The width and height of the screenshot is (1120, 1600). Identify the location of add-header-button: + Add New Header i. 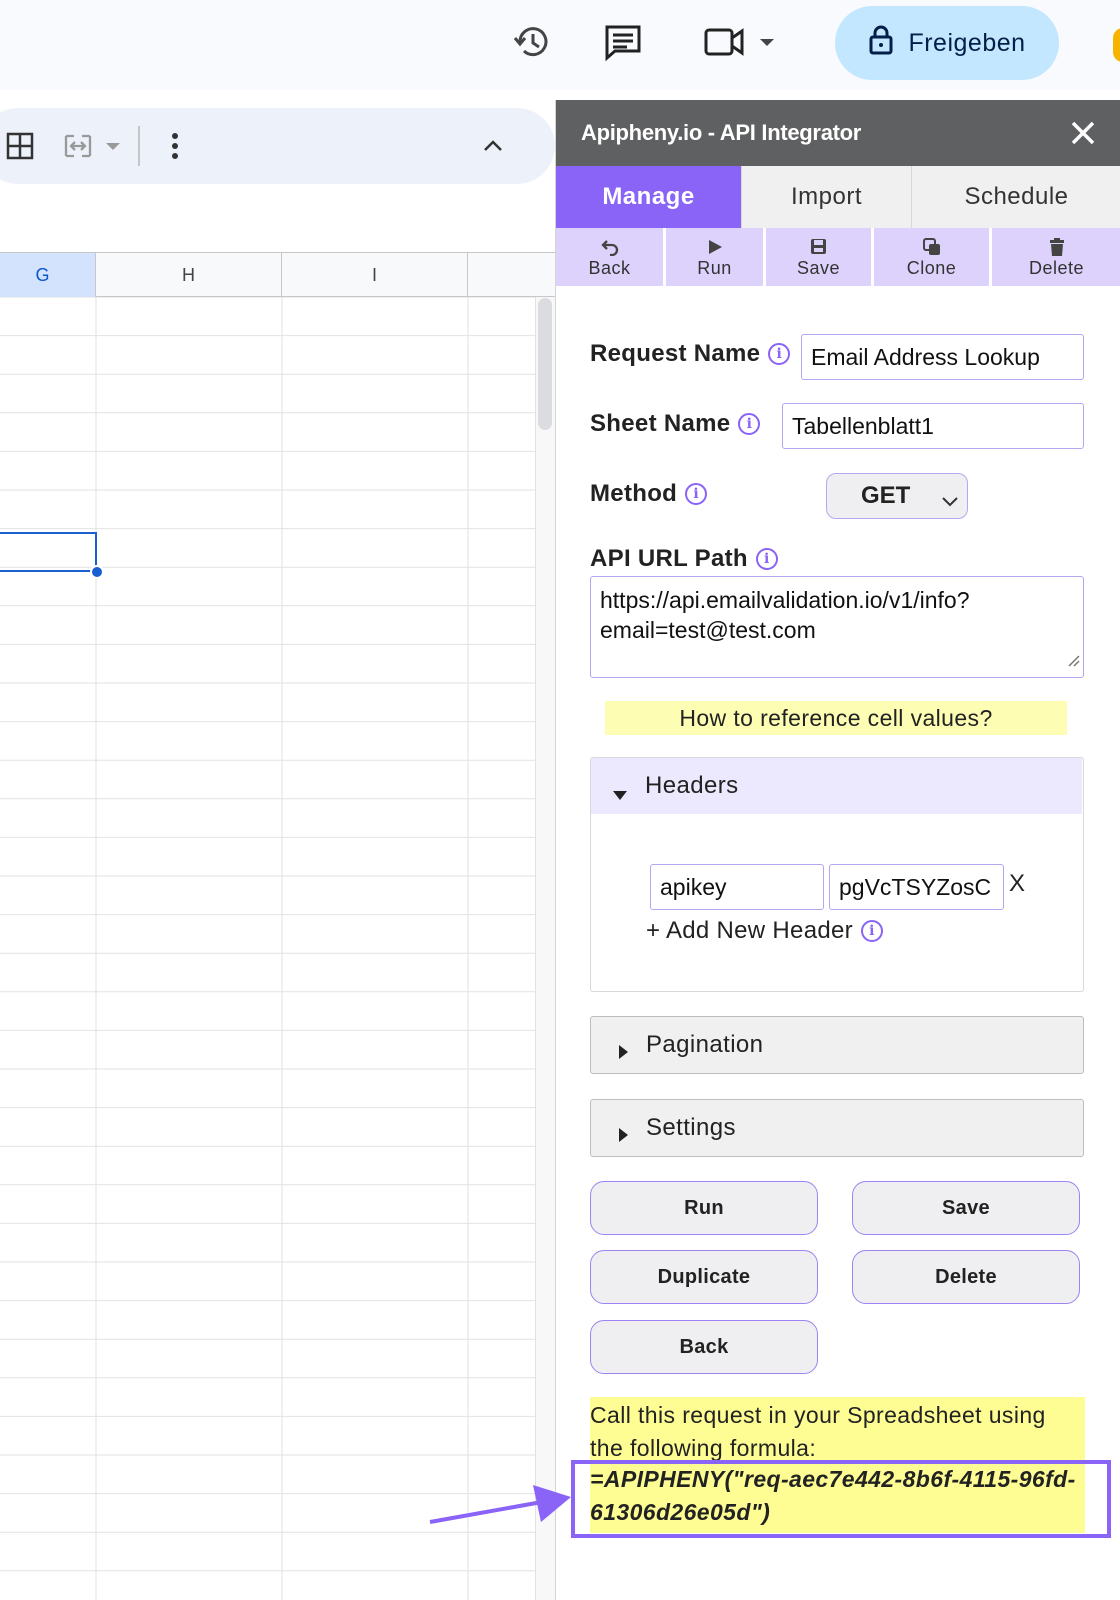
(764, 931).